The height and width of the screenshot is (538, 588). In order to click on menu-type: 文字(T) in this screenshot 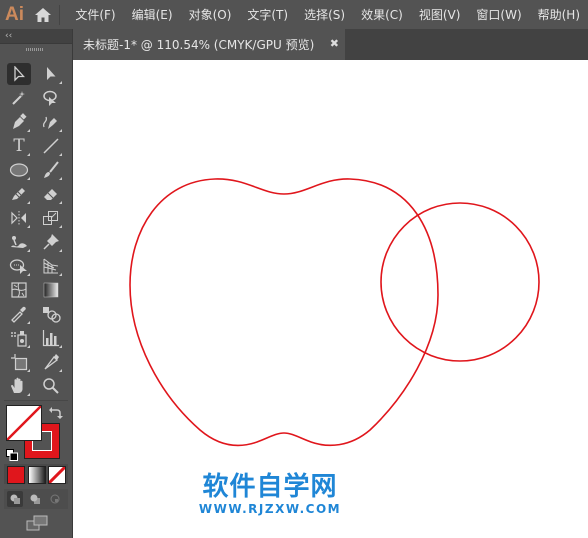, I will do `click(267, 14)`.